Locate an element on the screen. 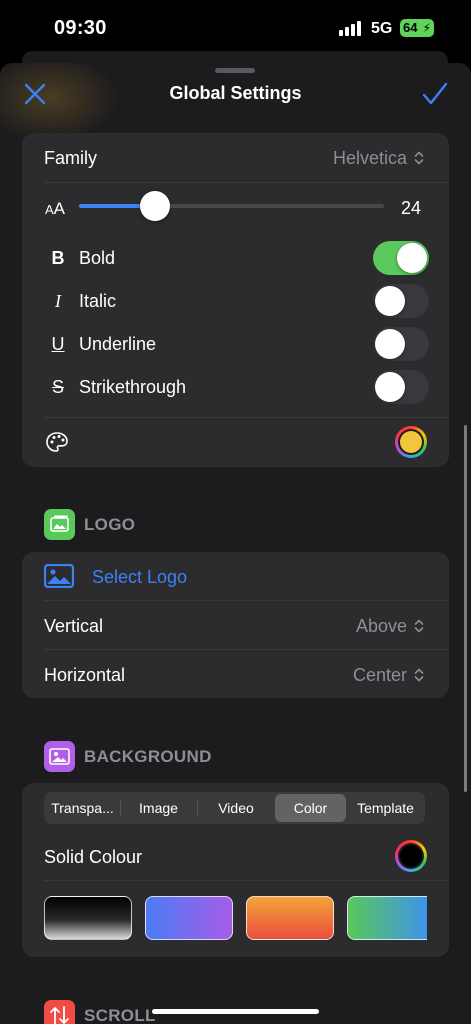  italic-toggle is located at coordinates (401, 301).